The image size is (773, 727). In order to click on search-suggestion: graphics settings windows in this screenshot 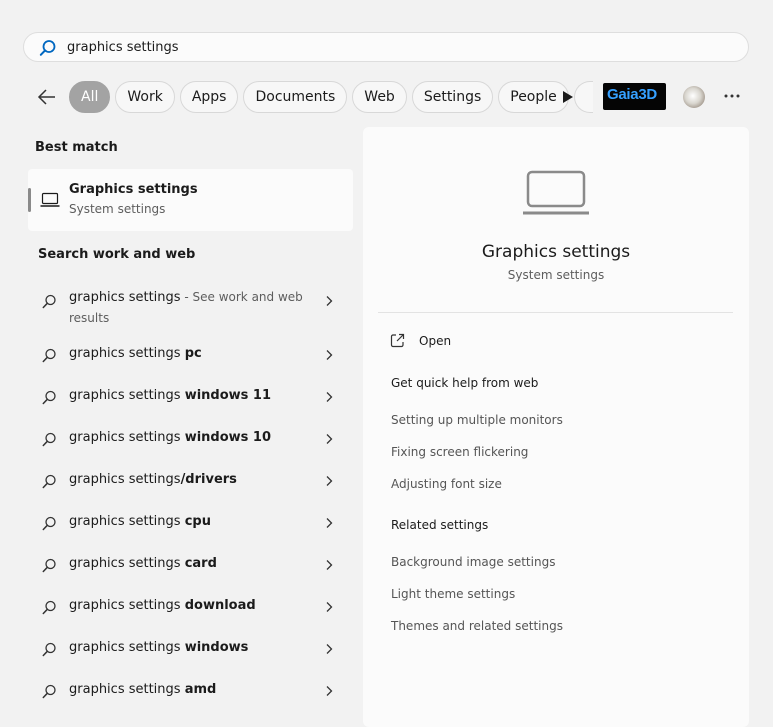, I will do `click(190, 649)`.